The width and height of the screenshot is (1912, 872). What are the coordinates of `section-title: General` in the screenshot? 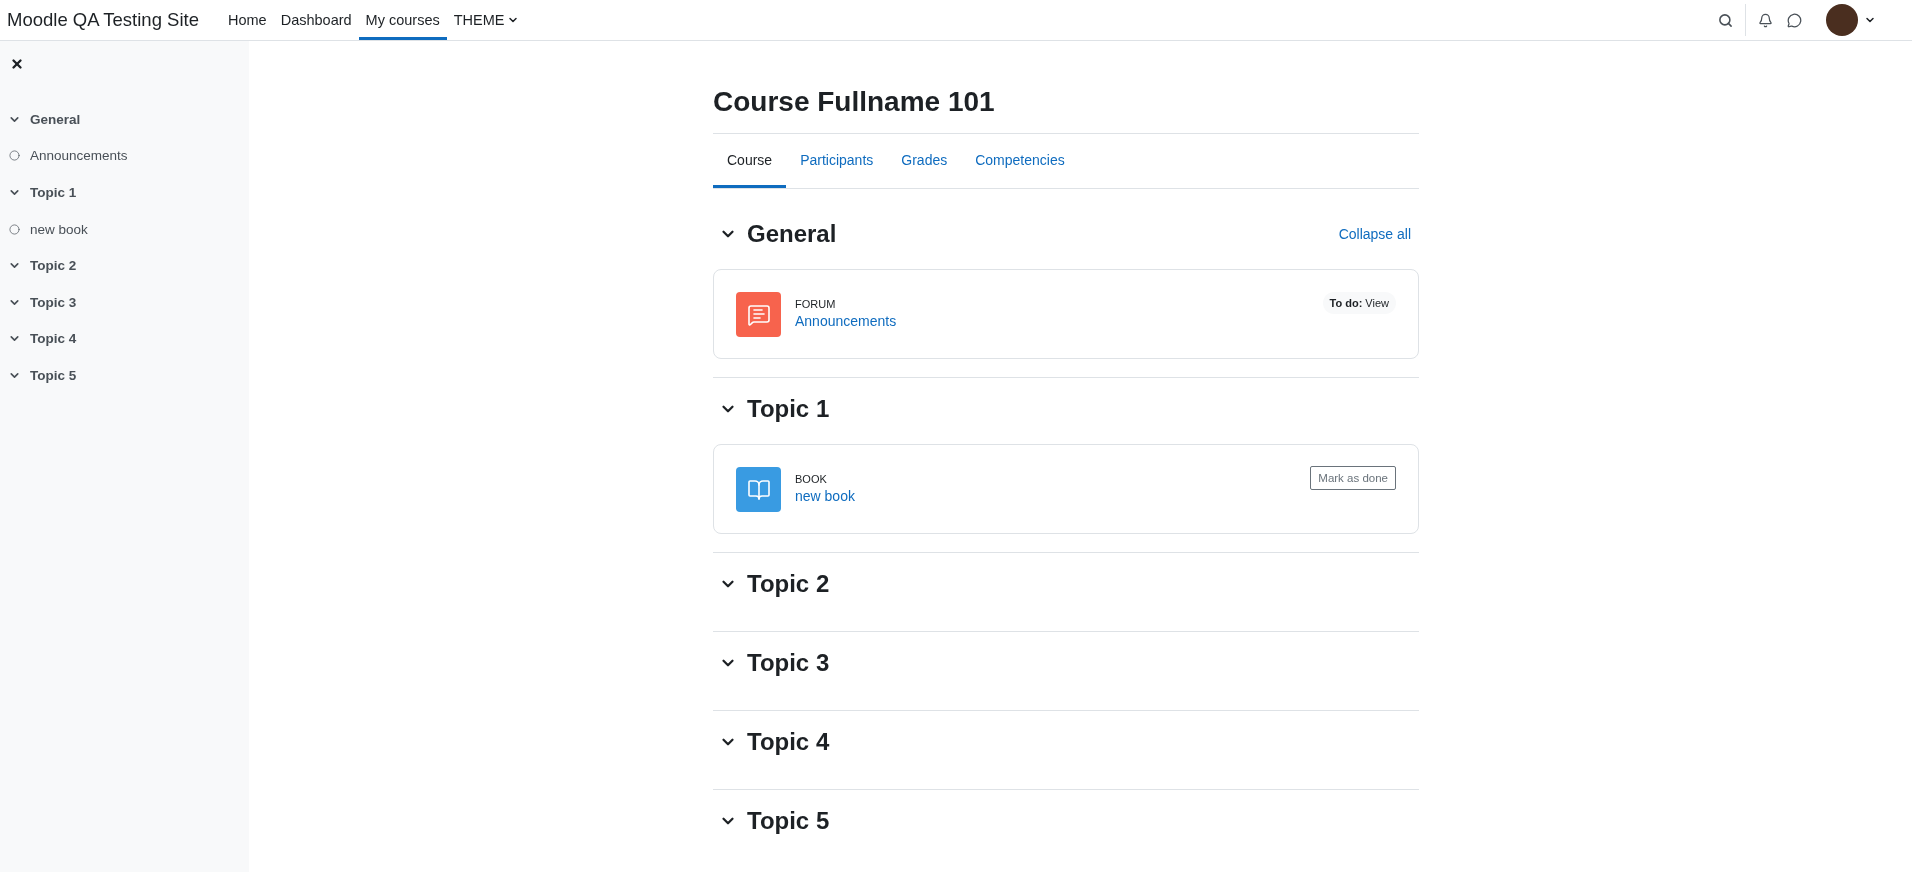 It's located at (792, 234).